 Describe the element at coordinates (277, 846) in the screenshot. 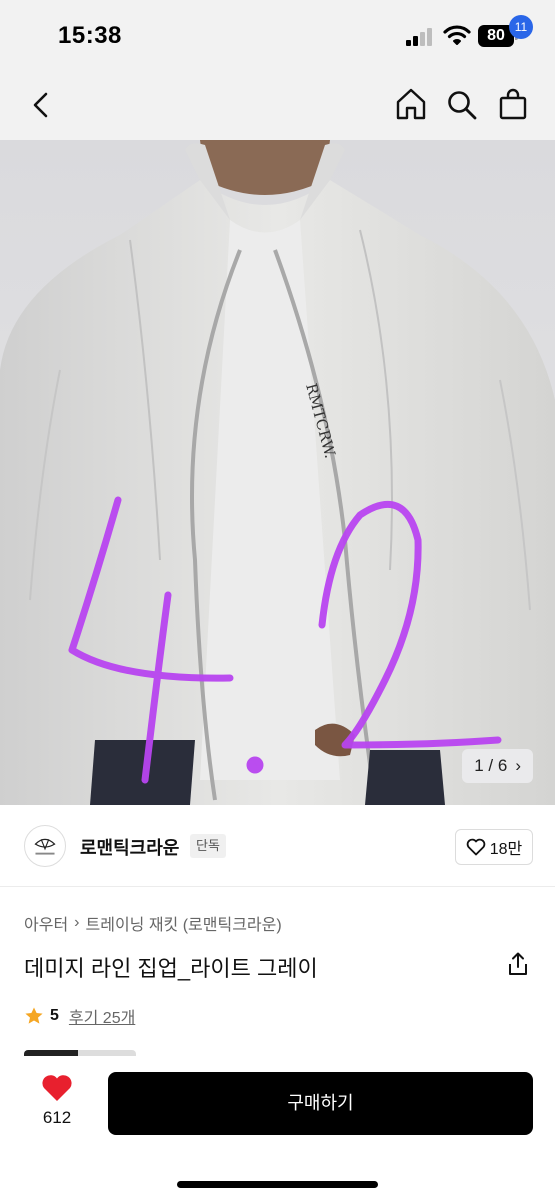

I see `seller-row: 로맨틱크라운 단독 18만` at that location.